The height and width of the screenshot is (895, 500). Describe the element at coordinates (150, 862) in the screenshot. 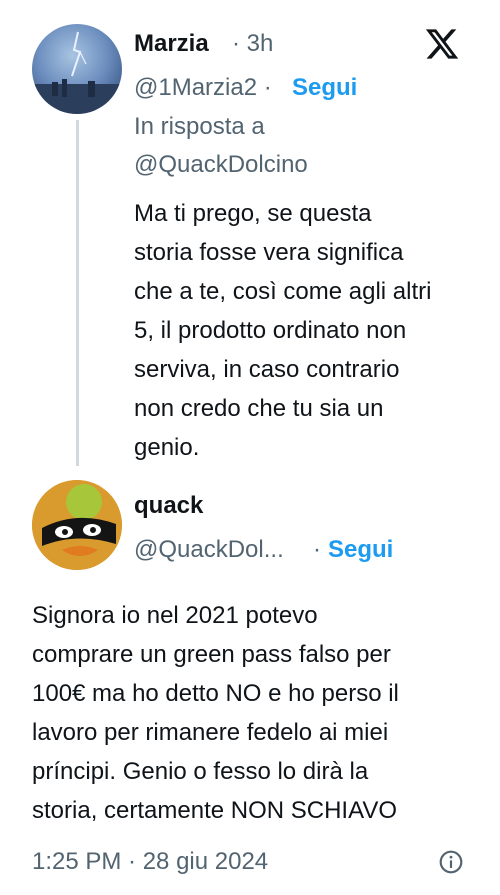

I see `post-timestamp: 1:25 PM · 28 giu 2024` at that location.